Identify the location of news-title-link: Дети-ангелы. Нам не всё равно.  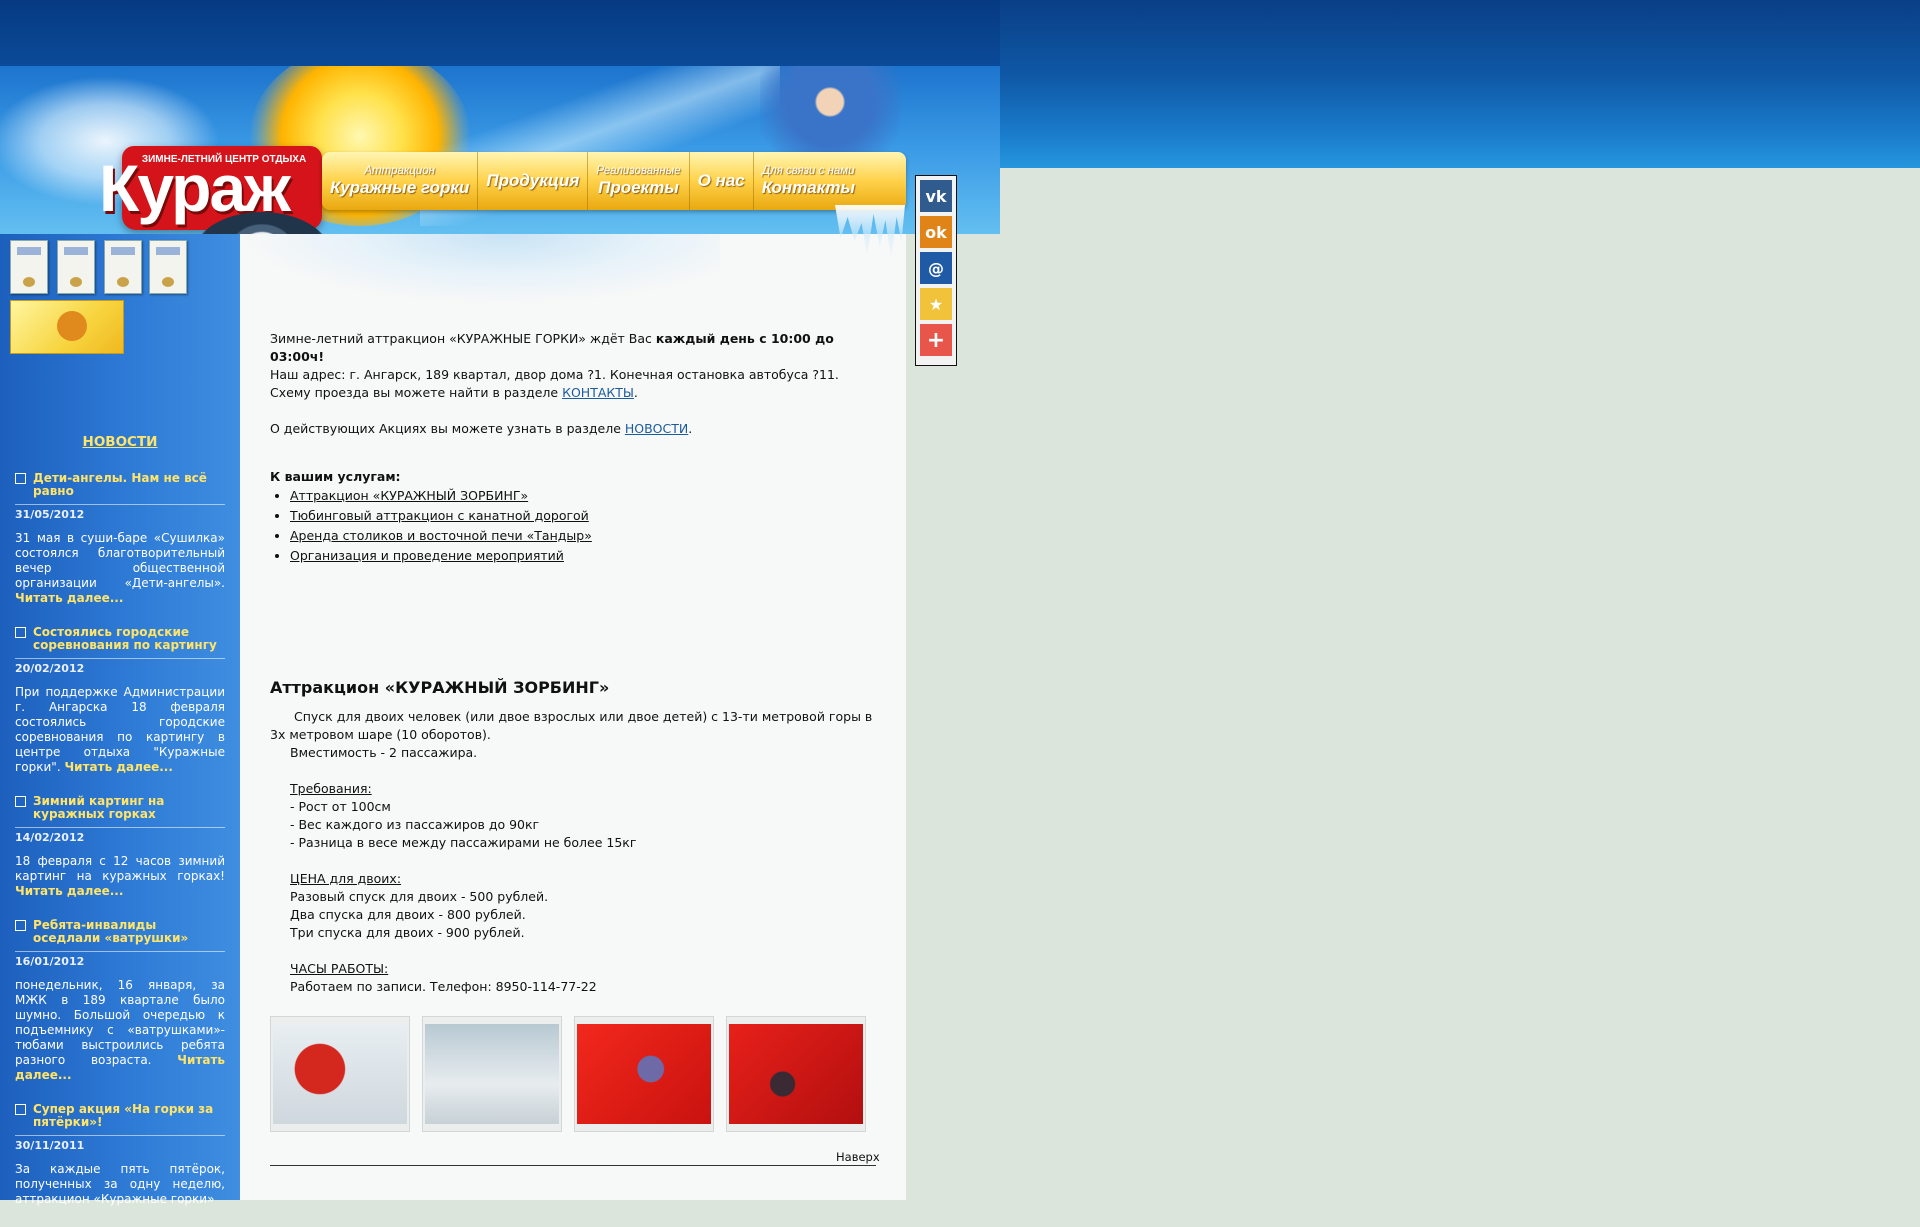
(120, 488).